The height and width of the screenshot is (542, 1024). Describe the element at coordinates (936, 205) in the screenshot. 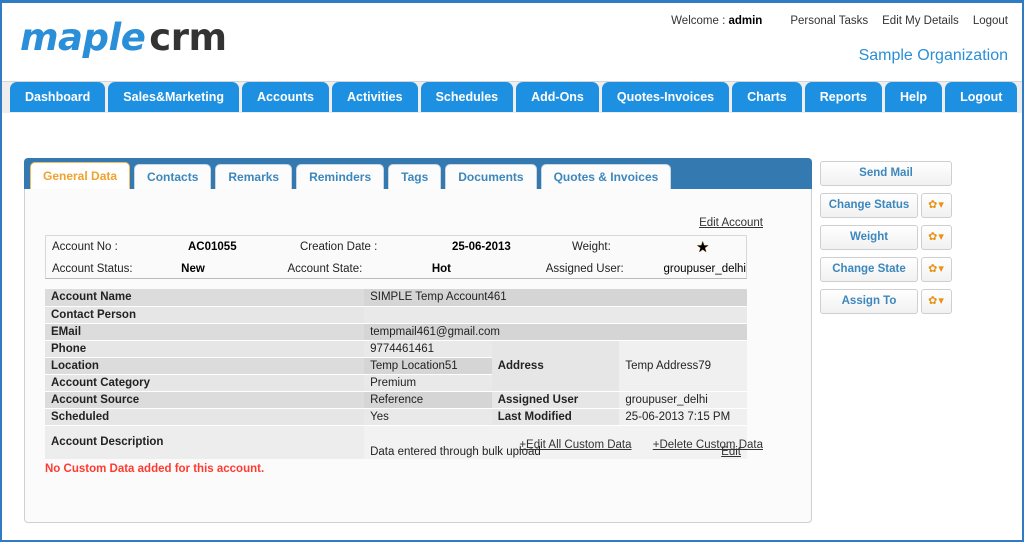

I see `change-status-gear-dropdown-icon: ✿▾` at that location.